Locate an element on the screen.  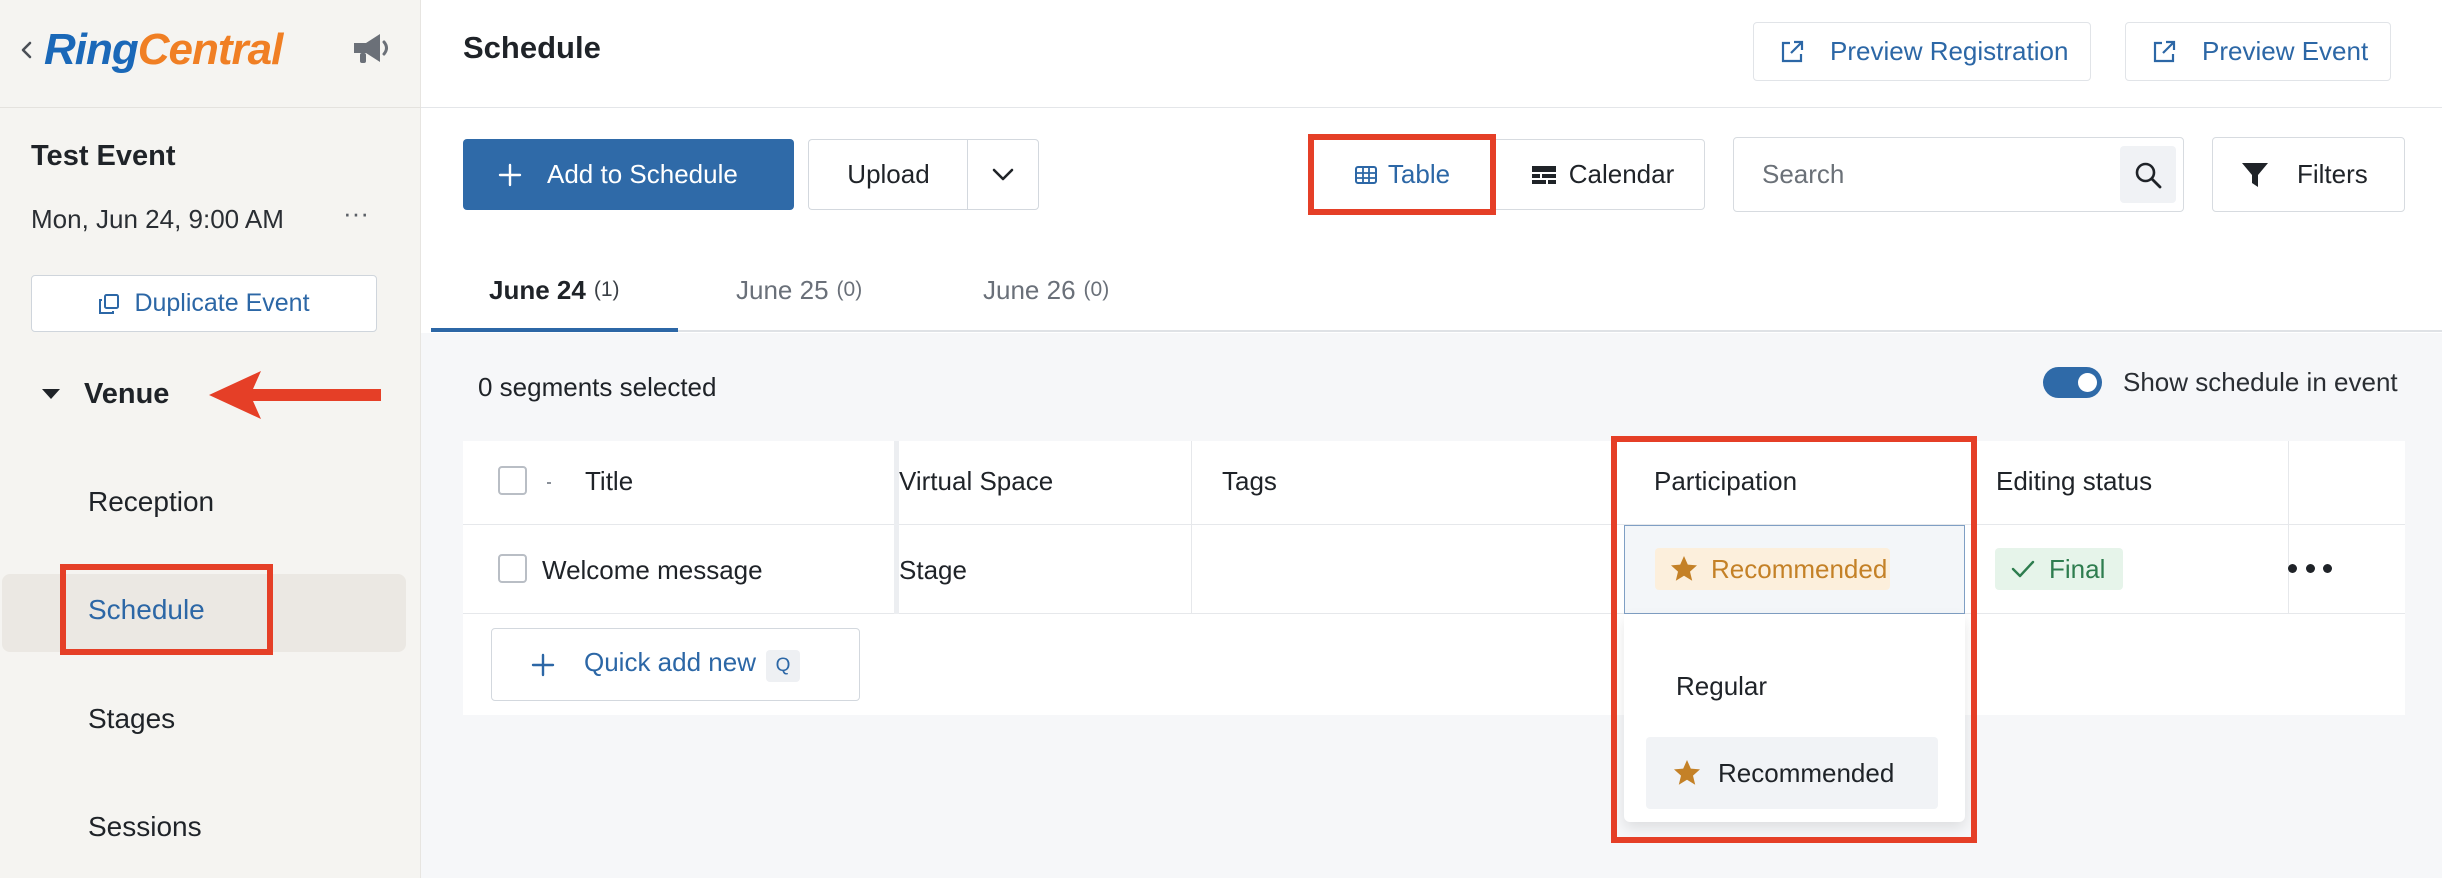
tab-june-26: June 26 (0) is located at coordinates (1046, 290).